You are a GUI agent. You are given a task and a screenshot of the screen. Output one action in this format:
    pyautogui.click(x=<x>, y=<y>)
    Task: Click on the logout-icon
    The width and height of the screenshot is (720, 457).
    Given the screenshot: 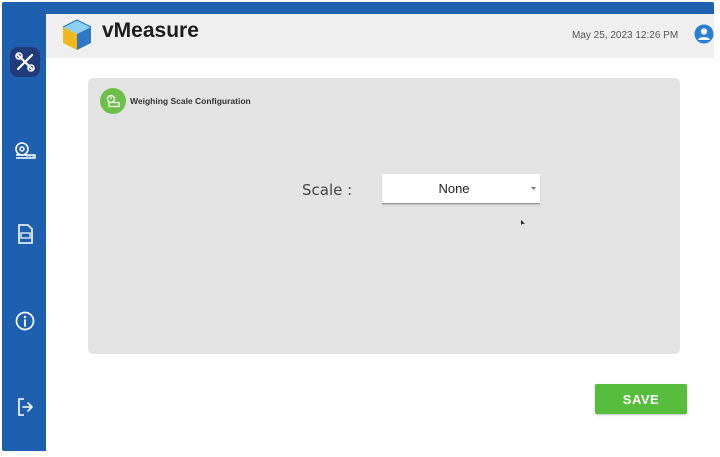 What is the action you would take?
    pyautogui.click(x=25, y=407)
    